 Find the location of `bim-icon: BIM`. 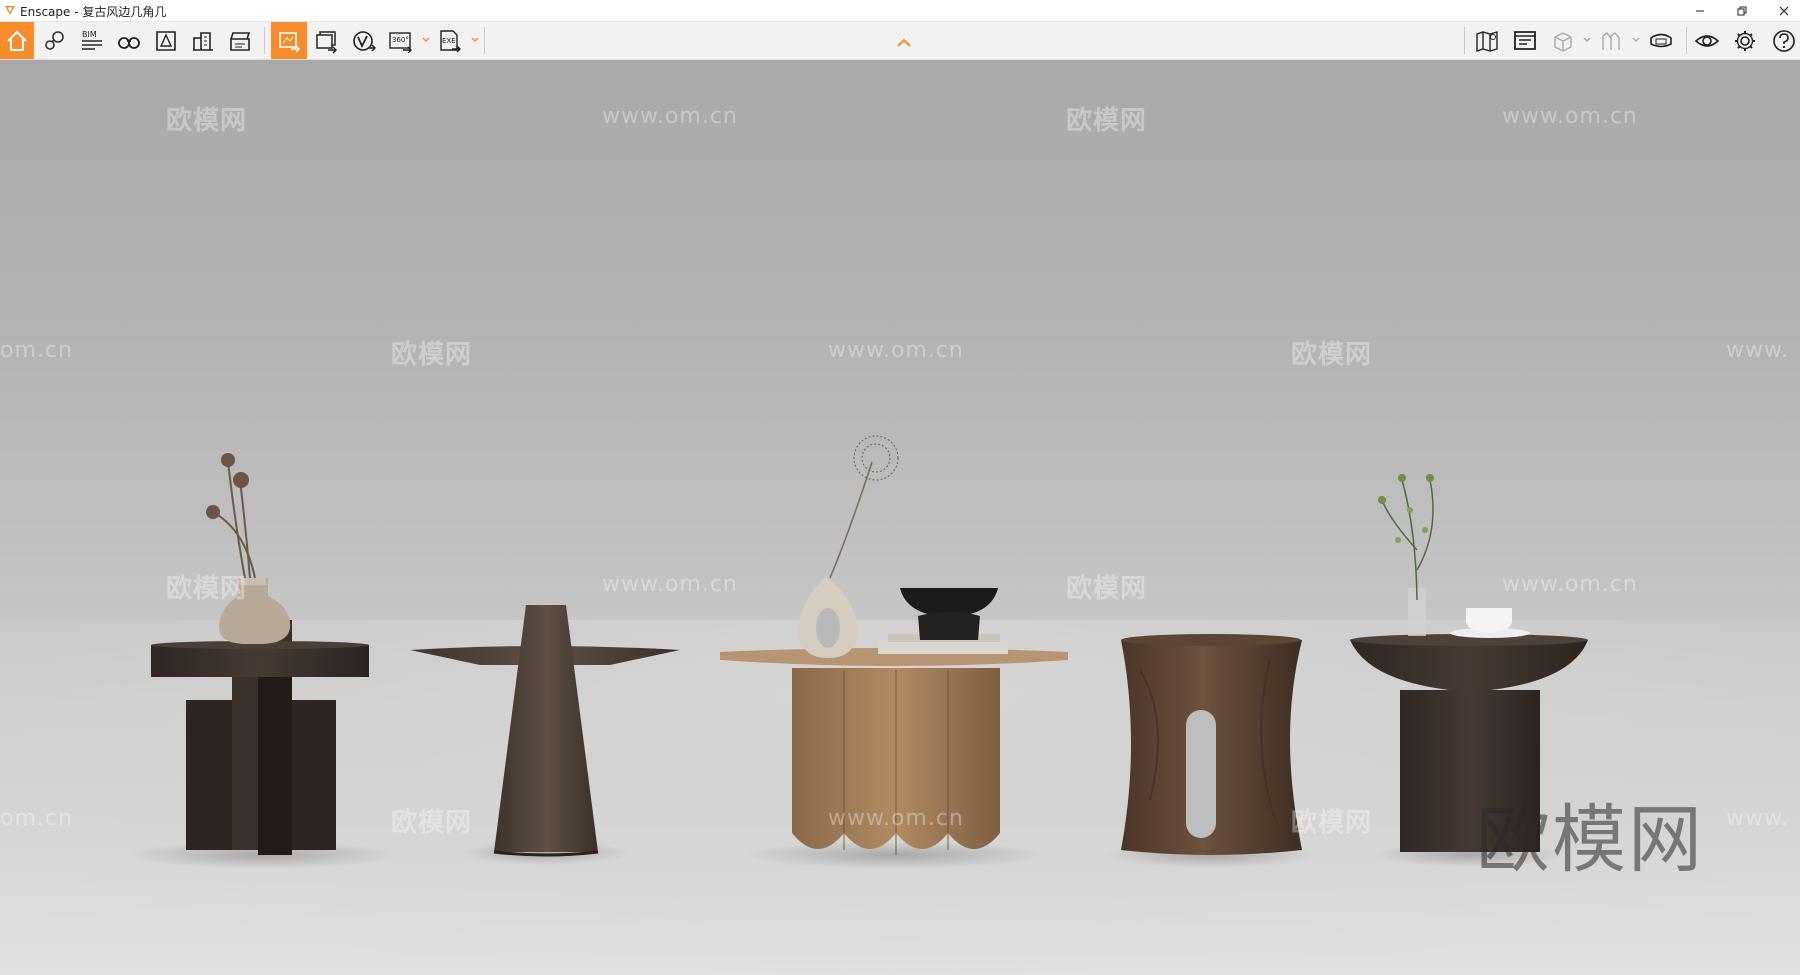

bim-icon: BIM is located at coordinates (92, 40).